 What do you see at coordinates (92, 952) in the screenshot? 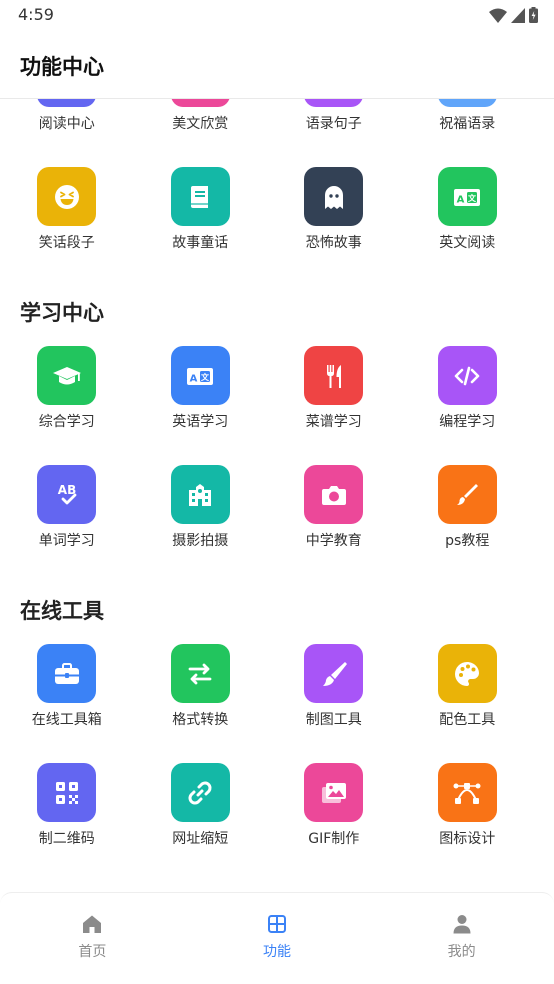
I see `tab-label: 首页` at bounding box center [92, 952].